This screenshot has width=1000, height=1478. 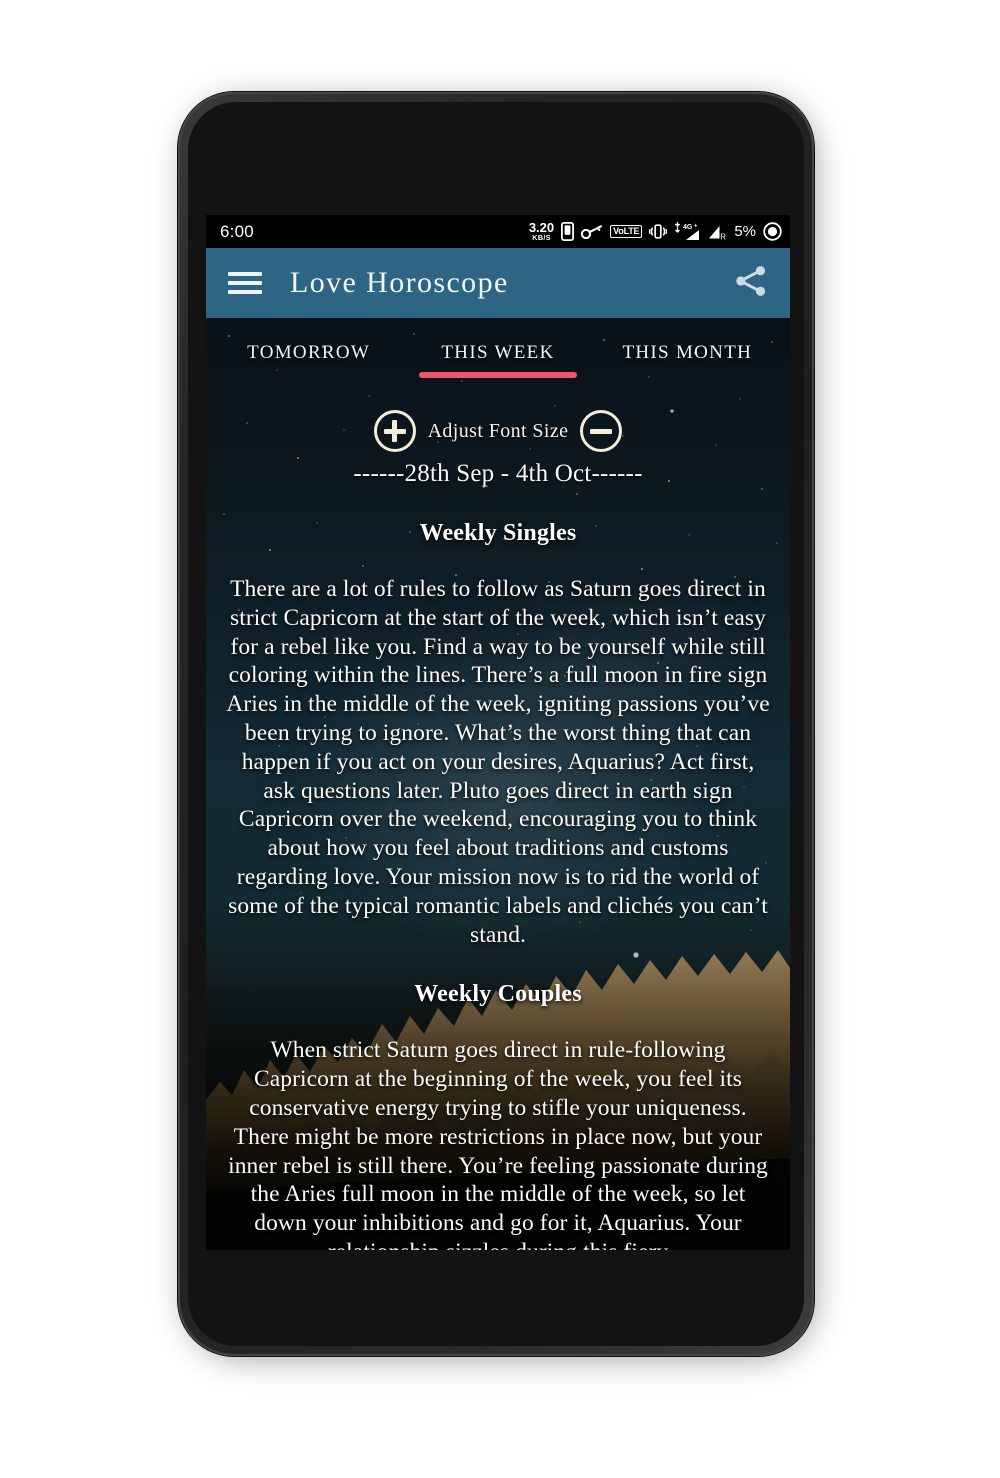 I want to click on vibrate-icon, so click(x=658, y=231).